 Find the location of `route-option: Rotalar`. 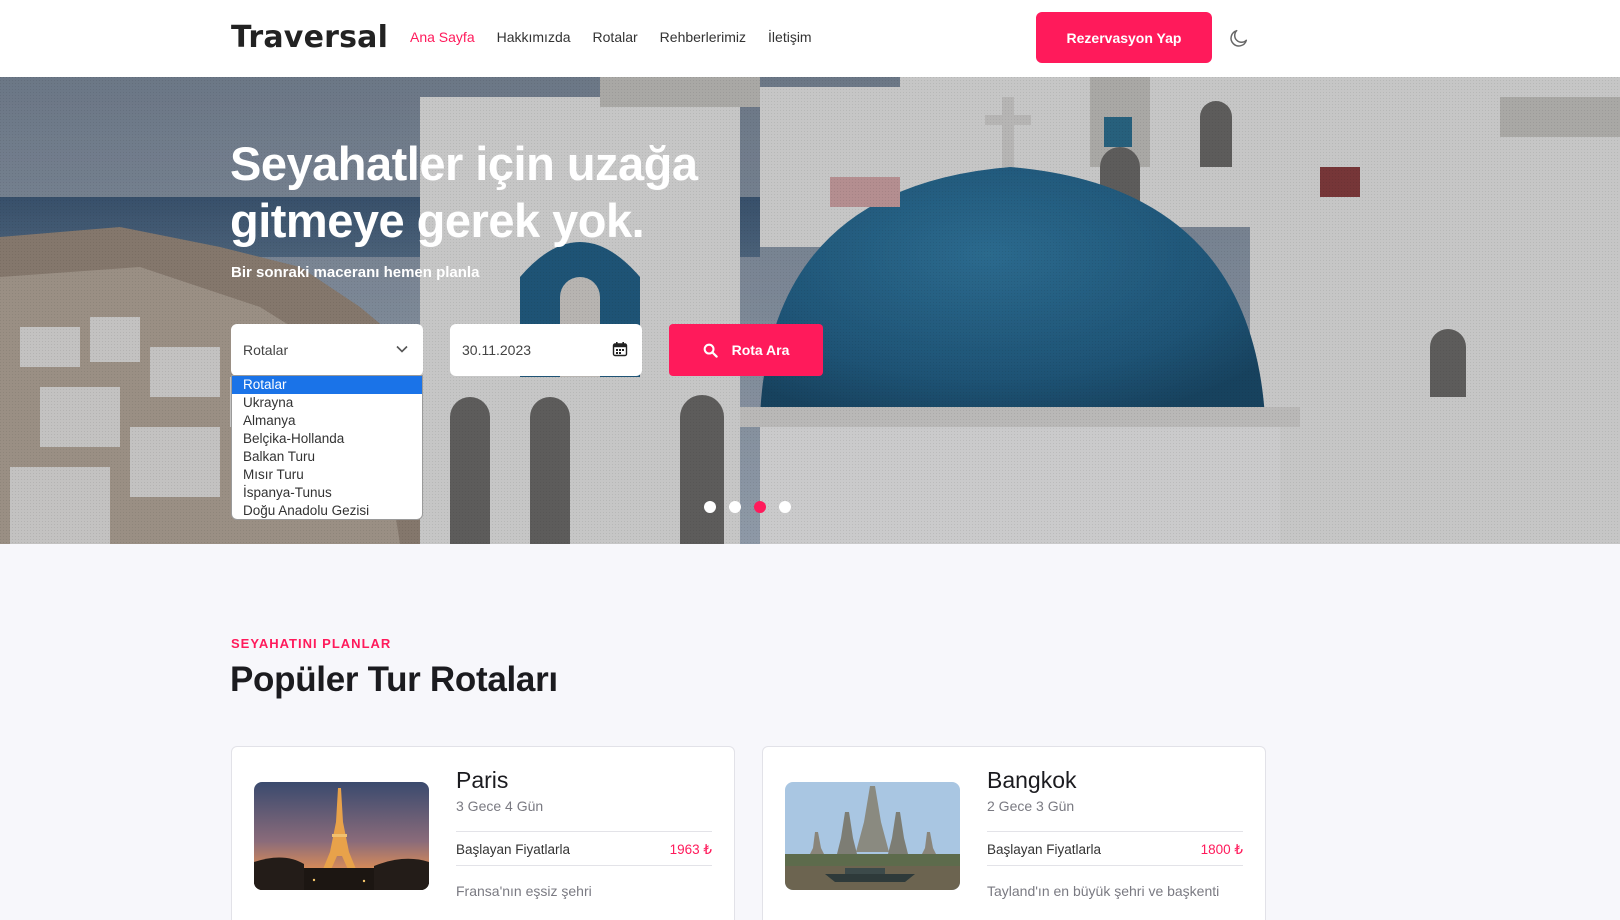

route-option: Rotalar is located at coordinates (327, 385).